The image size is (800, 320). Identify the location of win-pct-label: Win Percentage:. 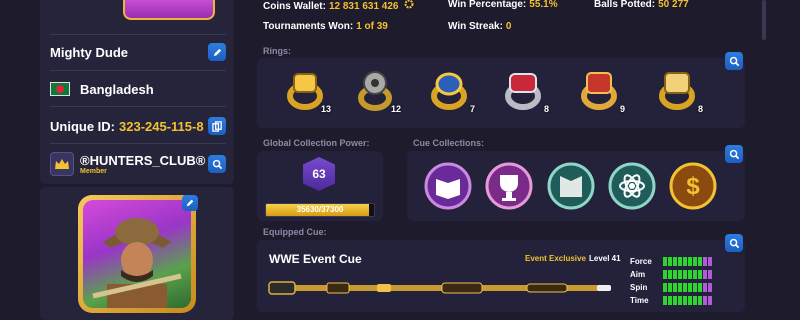
(487, 5).